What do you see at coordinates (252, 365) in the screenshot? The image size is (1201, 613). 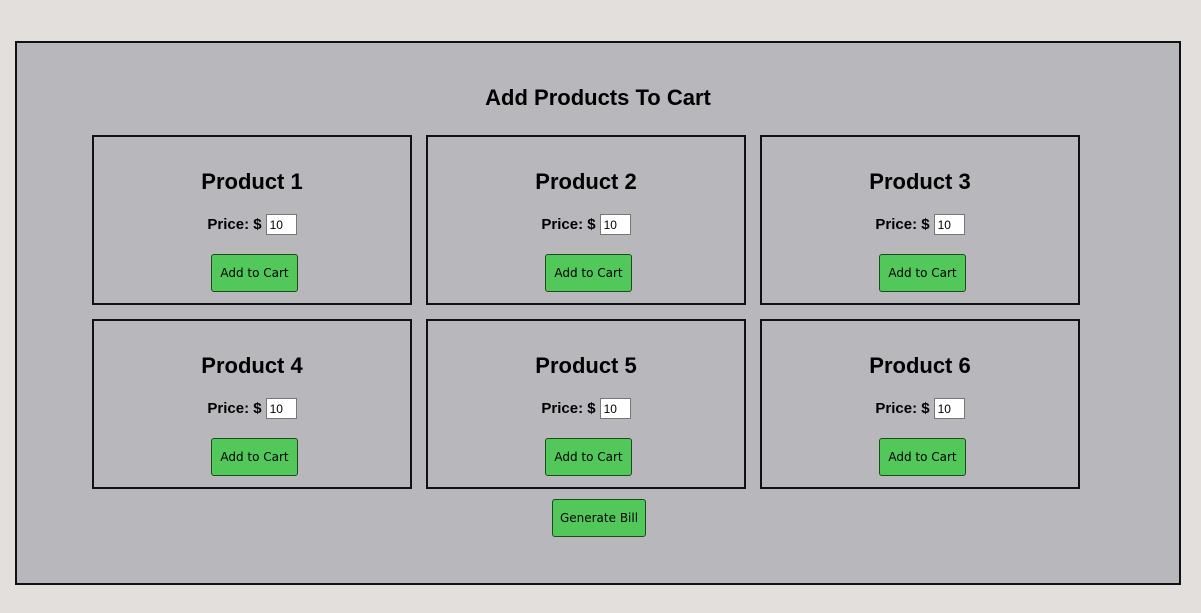 I see `product-name: Product 4` at bounding box center [252, 365].